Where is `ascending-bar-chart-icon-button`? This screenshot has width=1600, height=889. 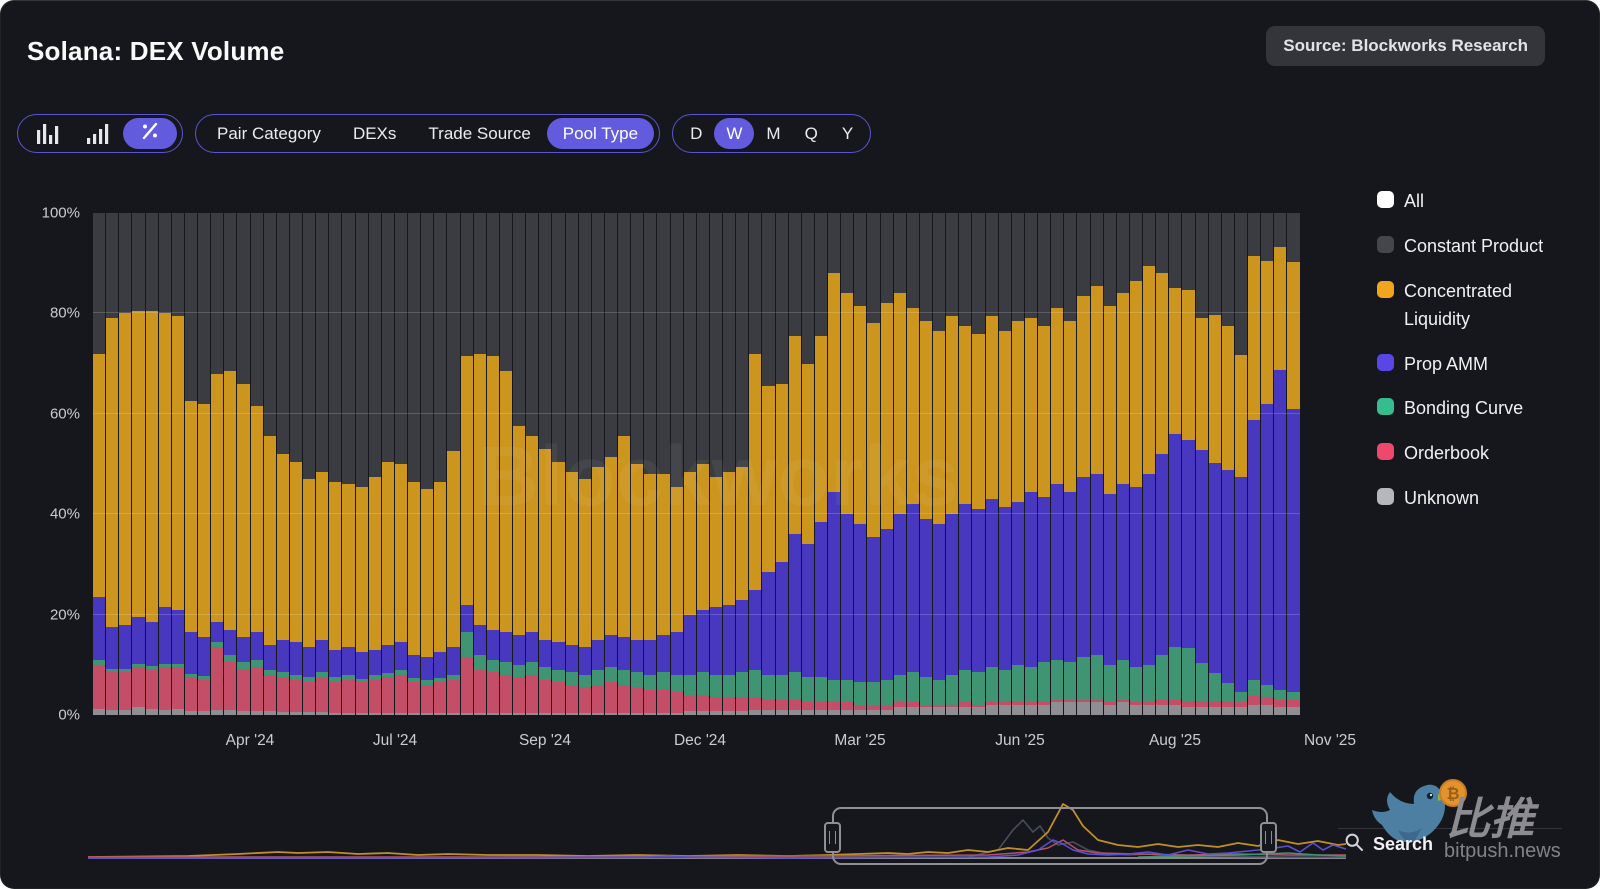 ascending-bar-chart-icon-button is located at coordinates (98, 133).